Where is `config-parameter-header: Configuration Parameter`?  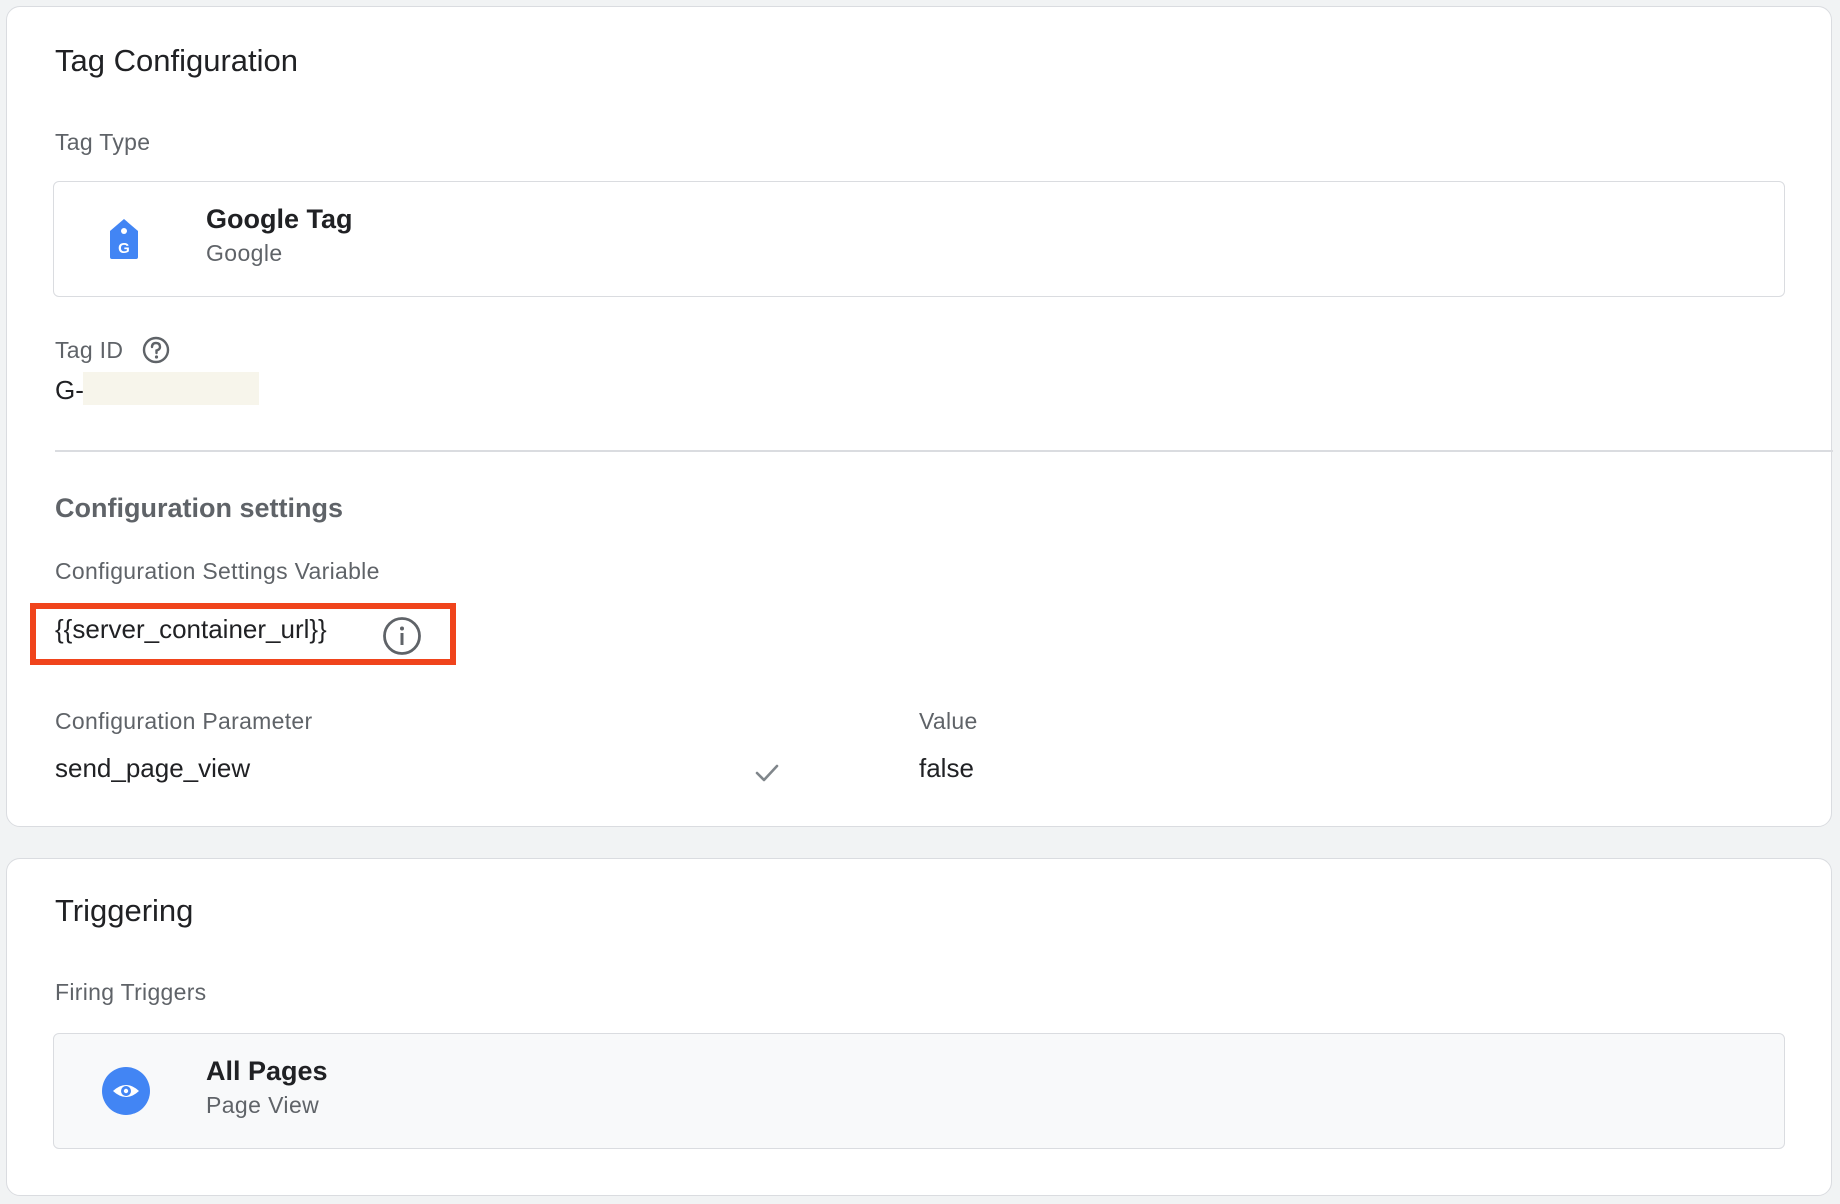
config-parameter-header: Configuration Parameter is located at coordinates (184, 721).